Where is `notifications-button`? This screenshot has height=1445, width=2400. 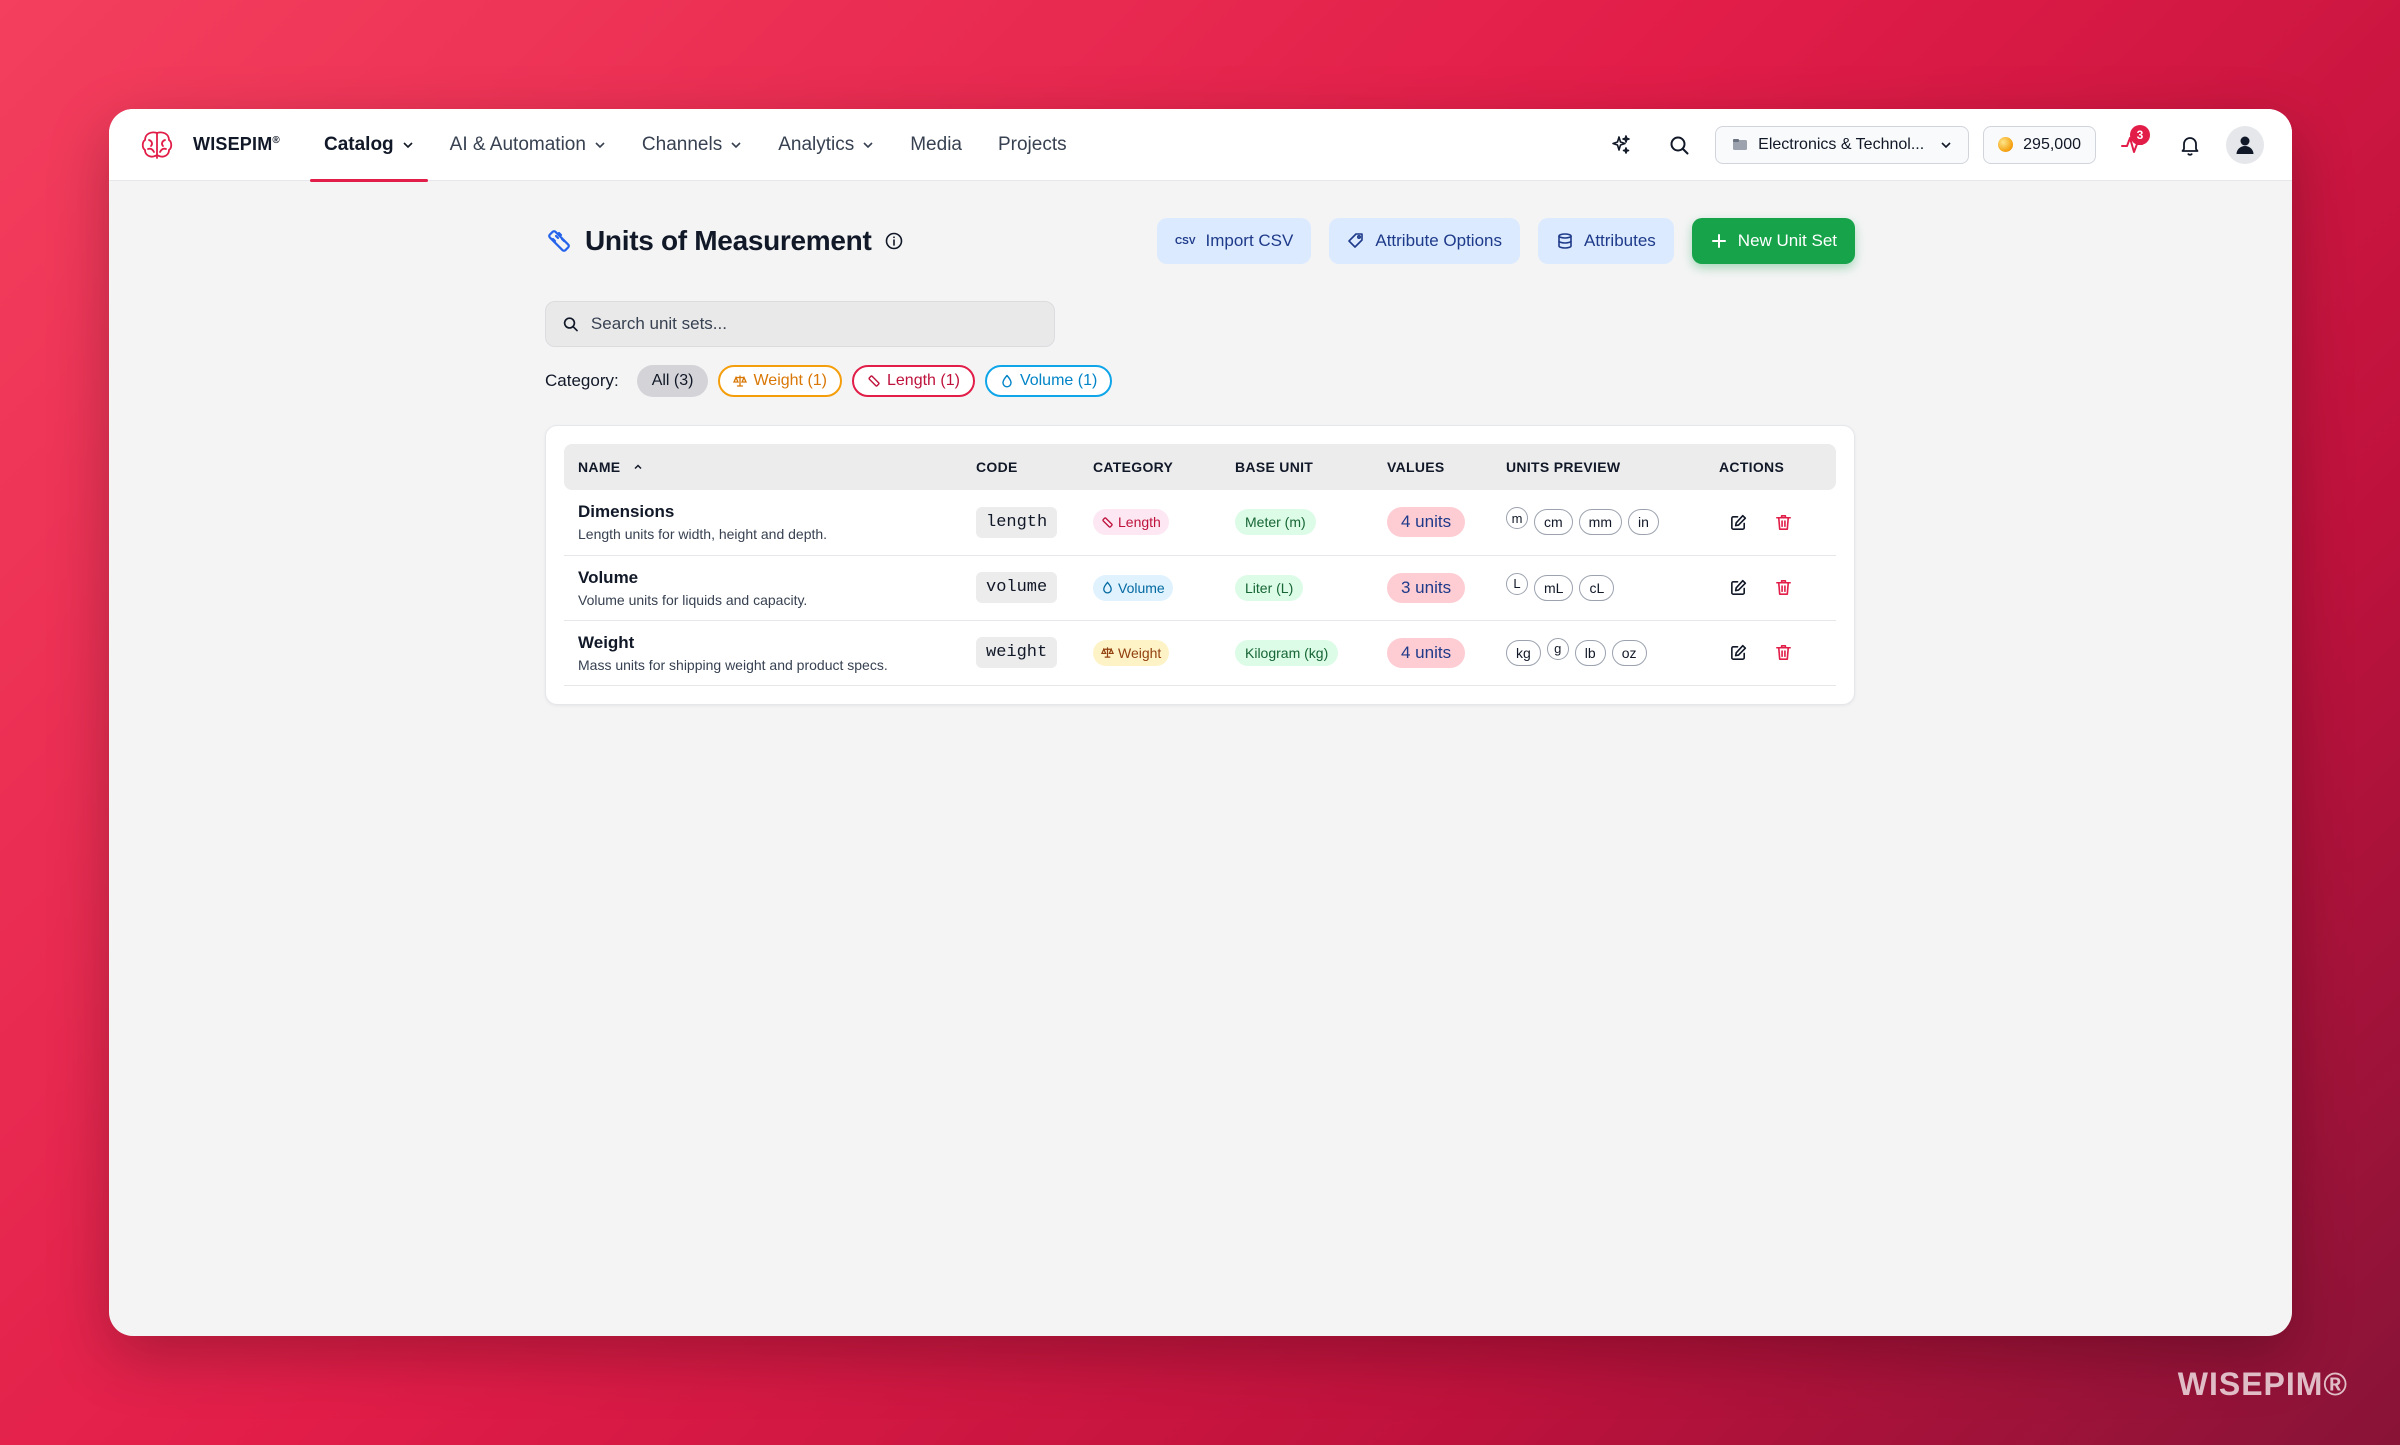 notifications-button is located at coordinates (2190, 145).